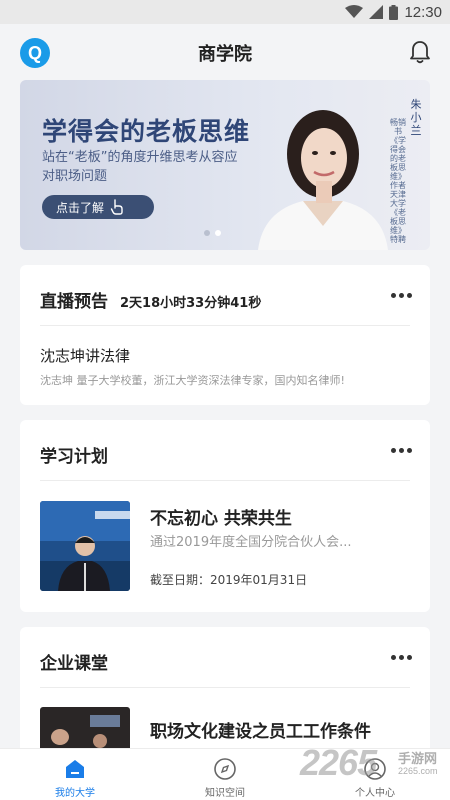  What do you see at coordinates (354, 11) in the screenshot?
I see `wifi-icon` at bounding box center [354, 11].